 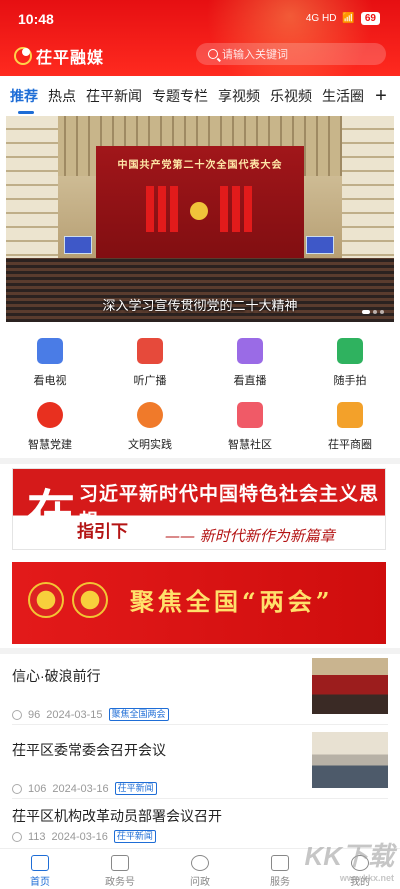 I want to click on community-icon, so click(x=250, y=415).